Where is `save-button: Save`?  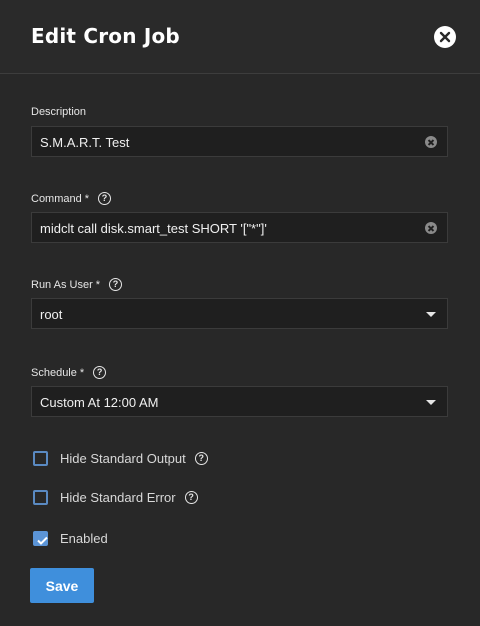
save-button: Save is located at coordinates (62, 585).